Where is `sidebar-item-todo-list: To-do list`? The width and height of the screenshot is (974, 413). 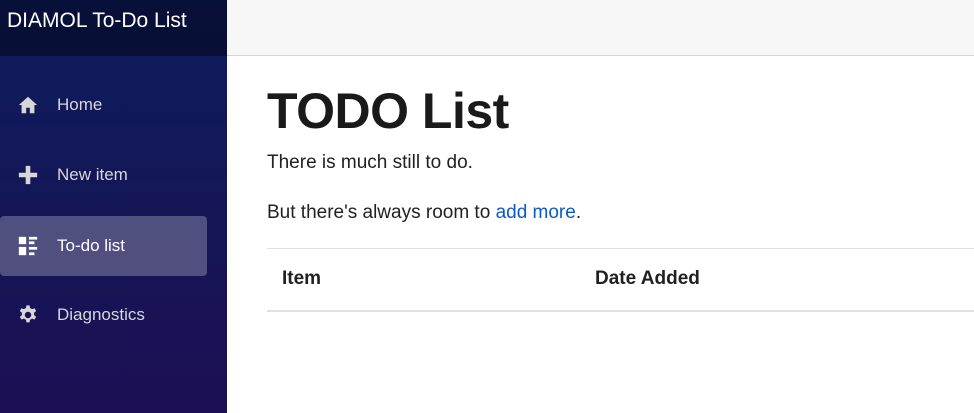 sidebar-item-todo-list: To-do list is located at coordinates (103, 246).